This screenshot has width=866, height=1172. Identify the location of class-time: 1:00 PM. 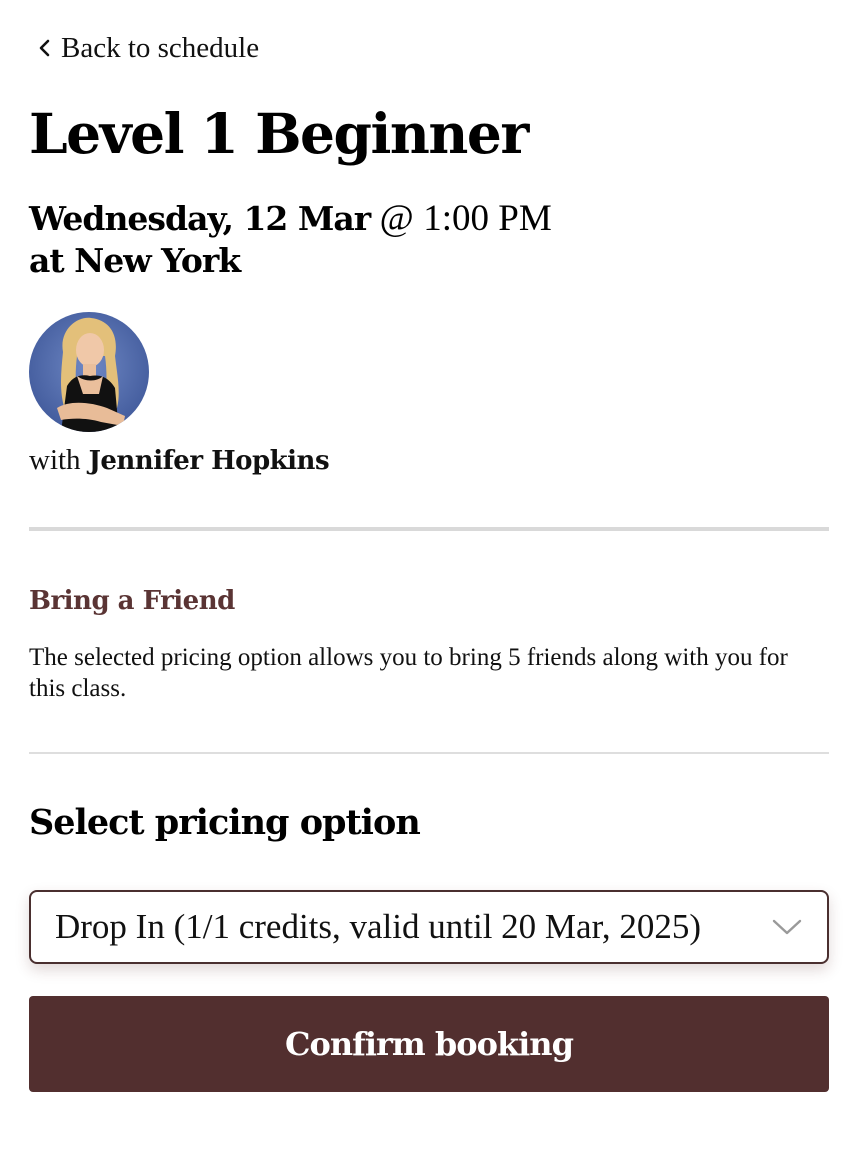
(487, 218).